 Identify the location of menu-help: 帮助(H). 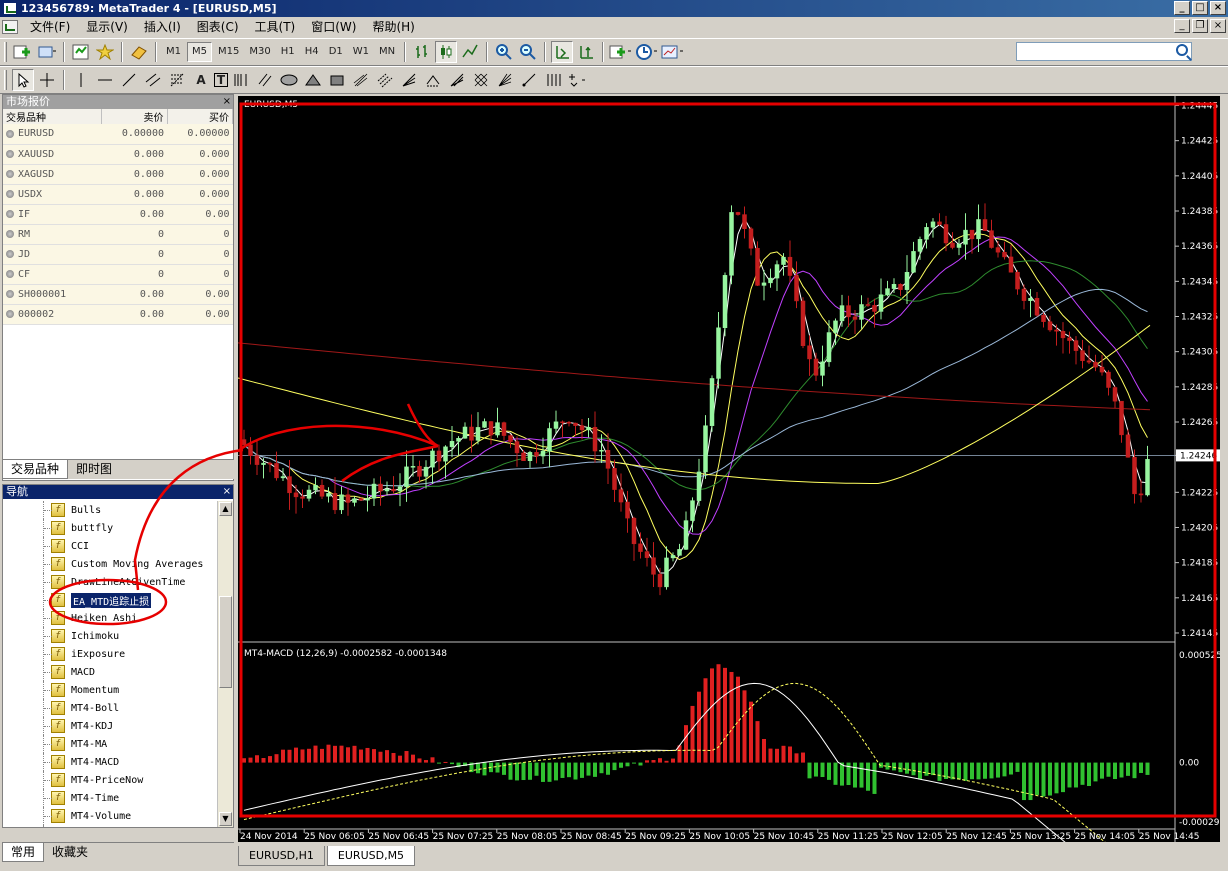
(395, 27).